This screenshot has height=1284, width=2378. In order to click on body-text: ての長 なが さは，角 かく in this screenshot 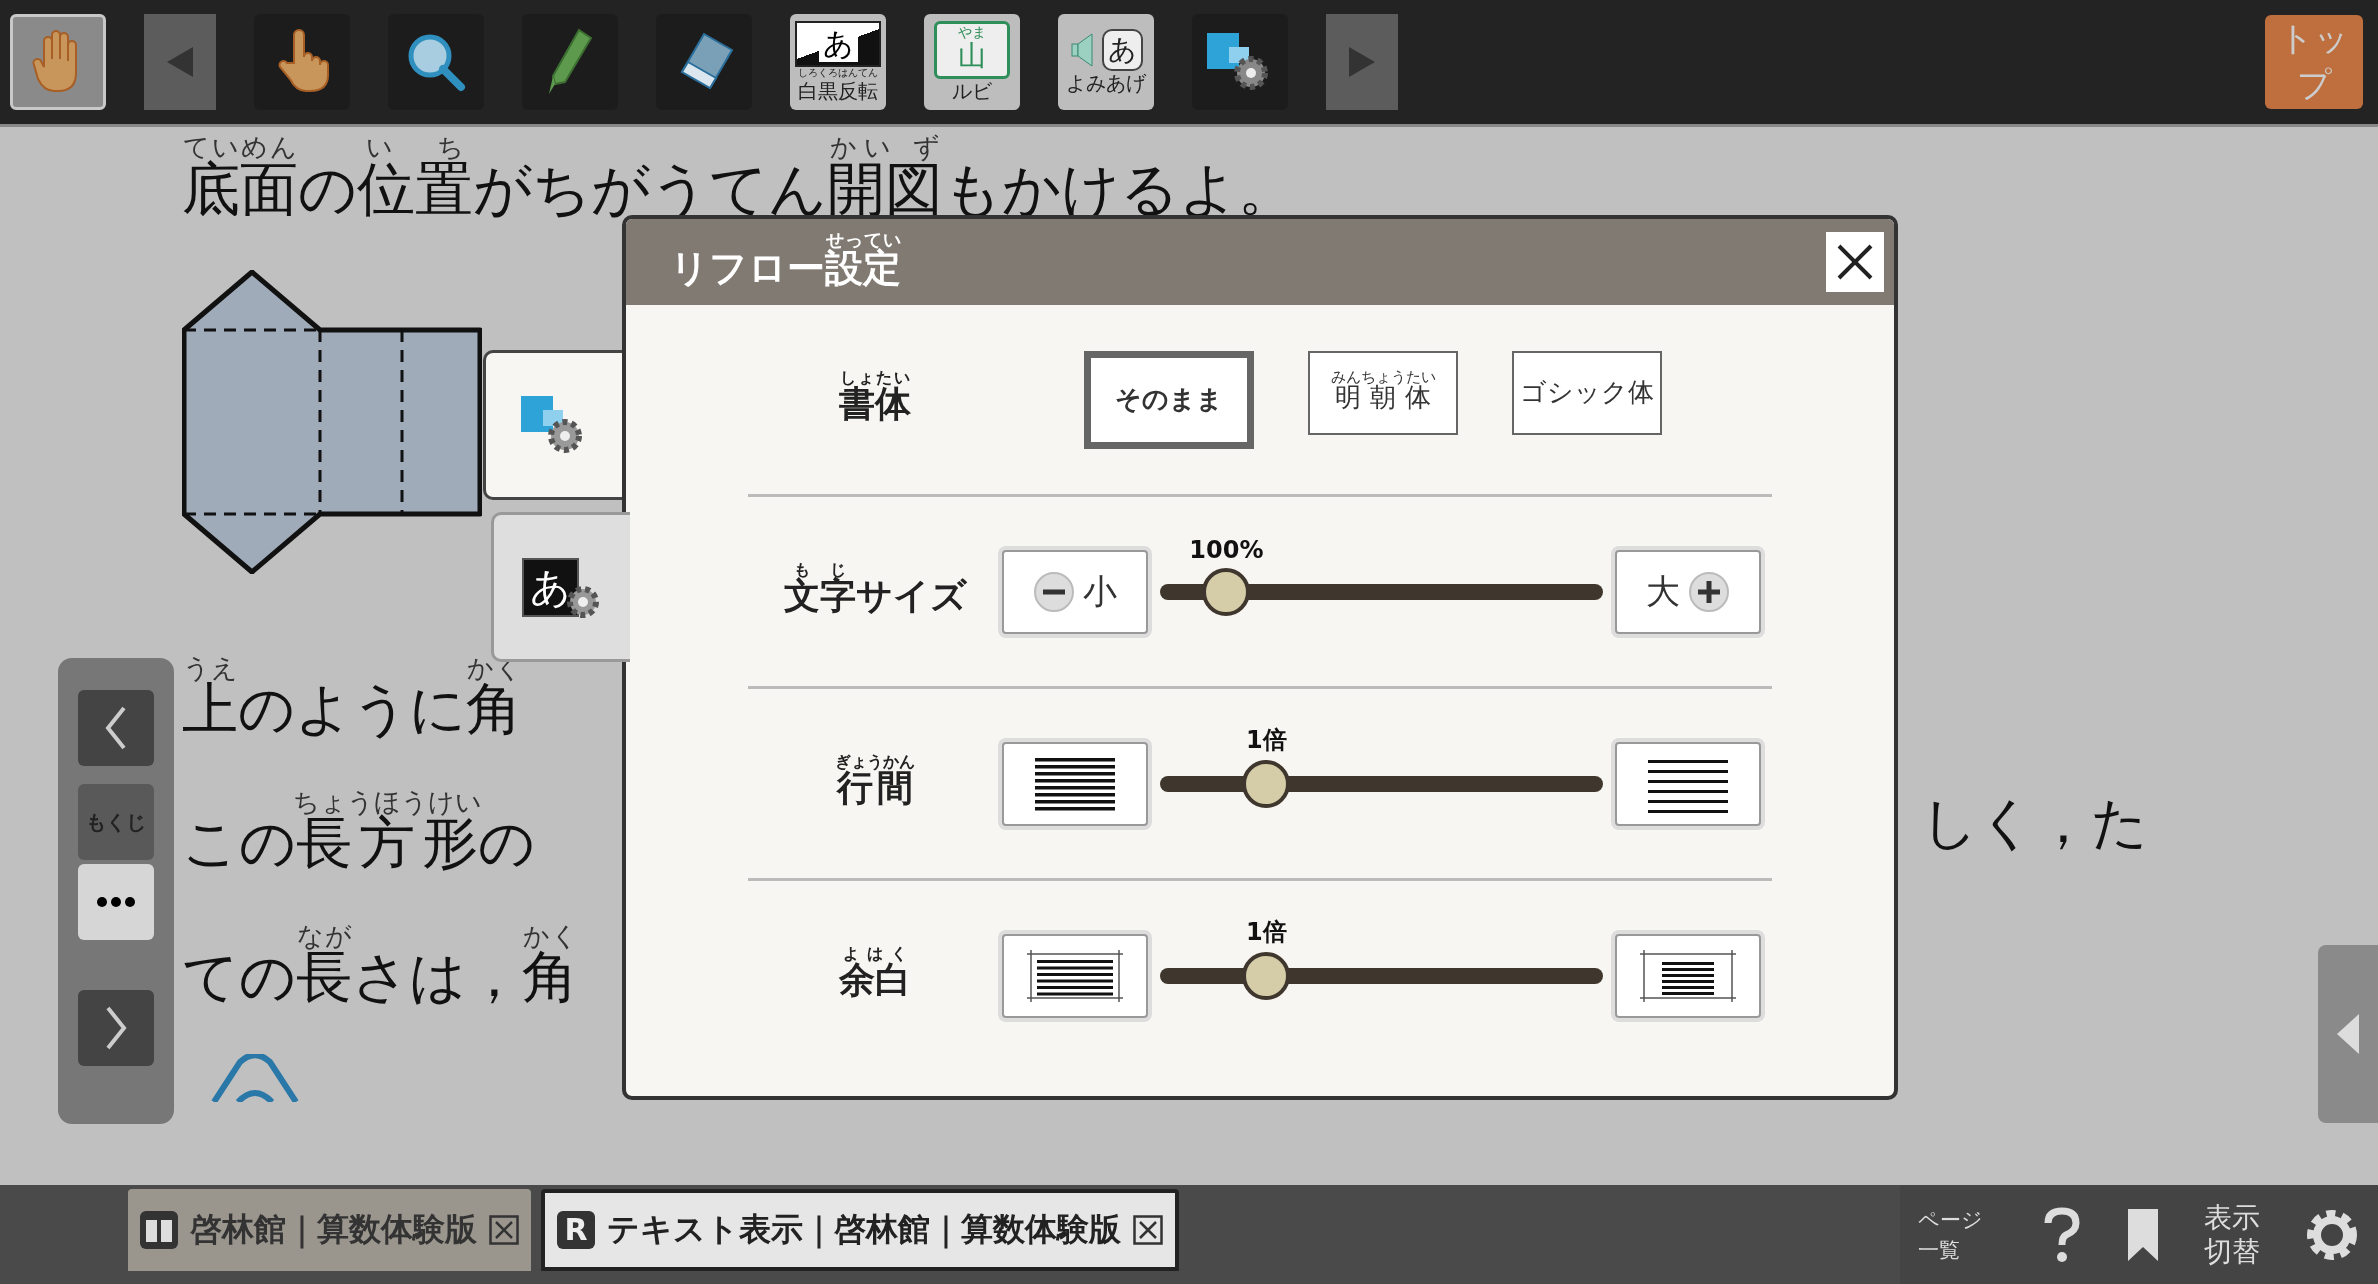, I will do `click(380, 967)`.